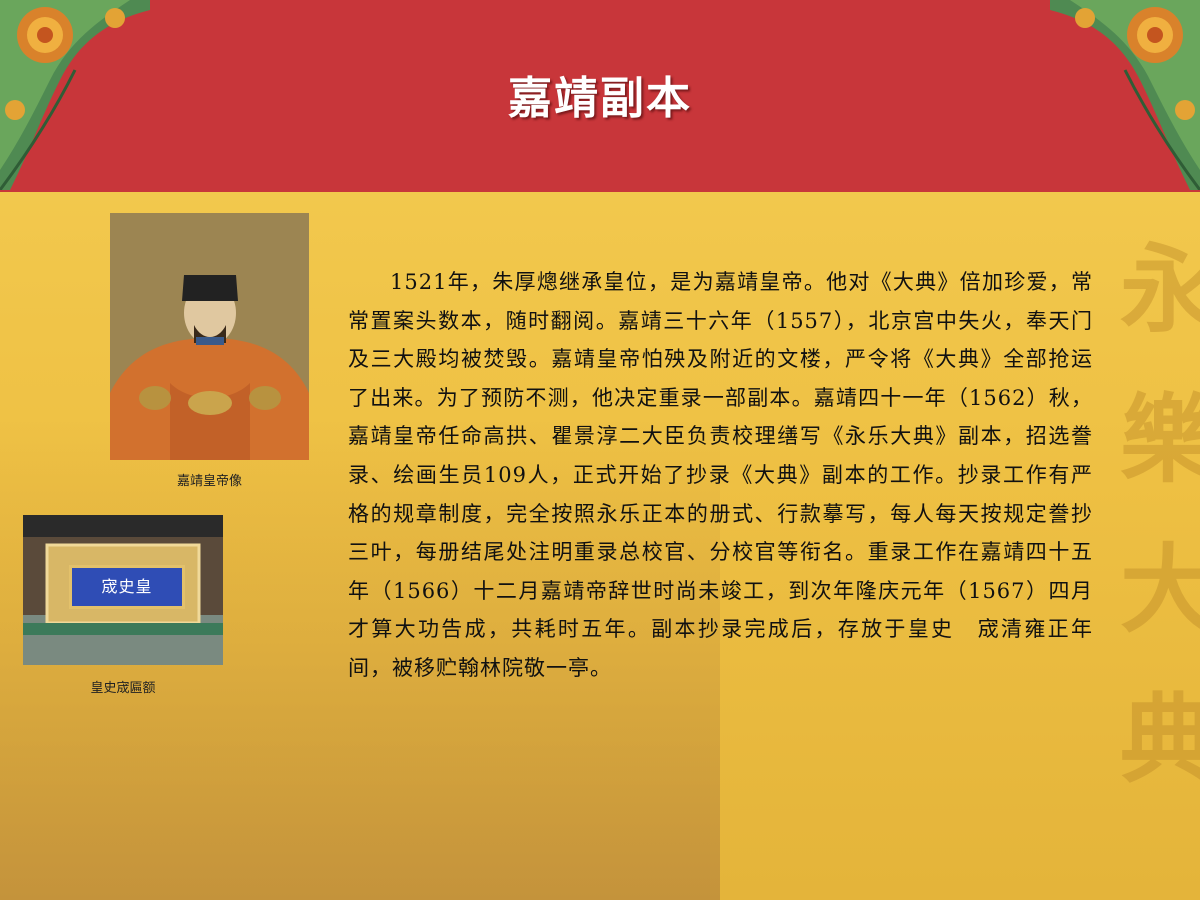  I want to click on portrait-caption: 嘉靖皇帝像, so click(209, 481).